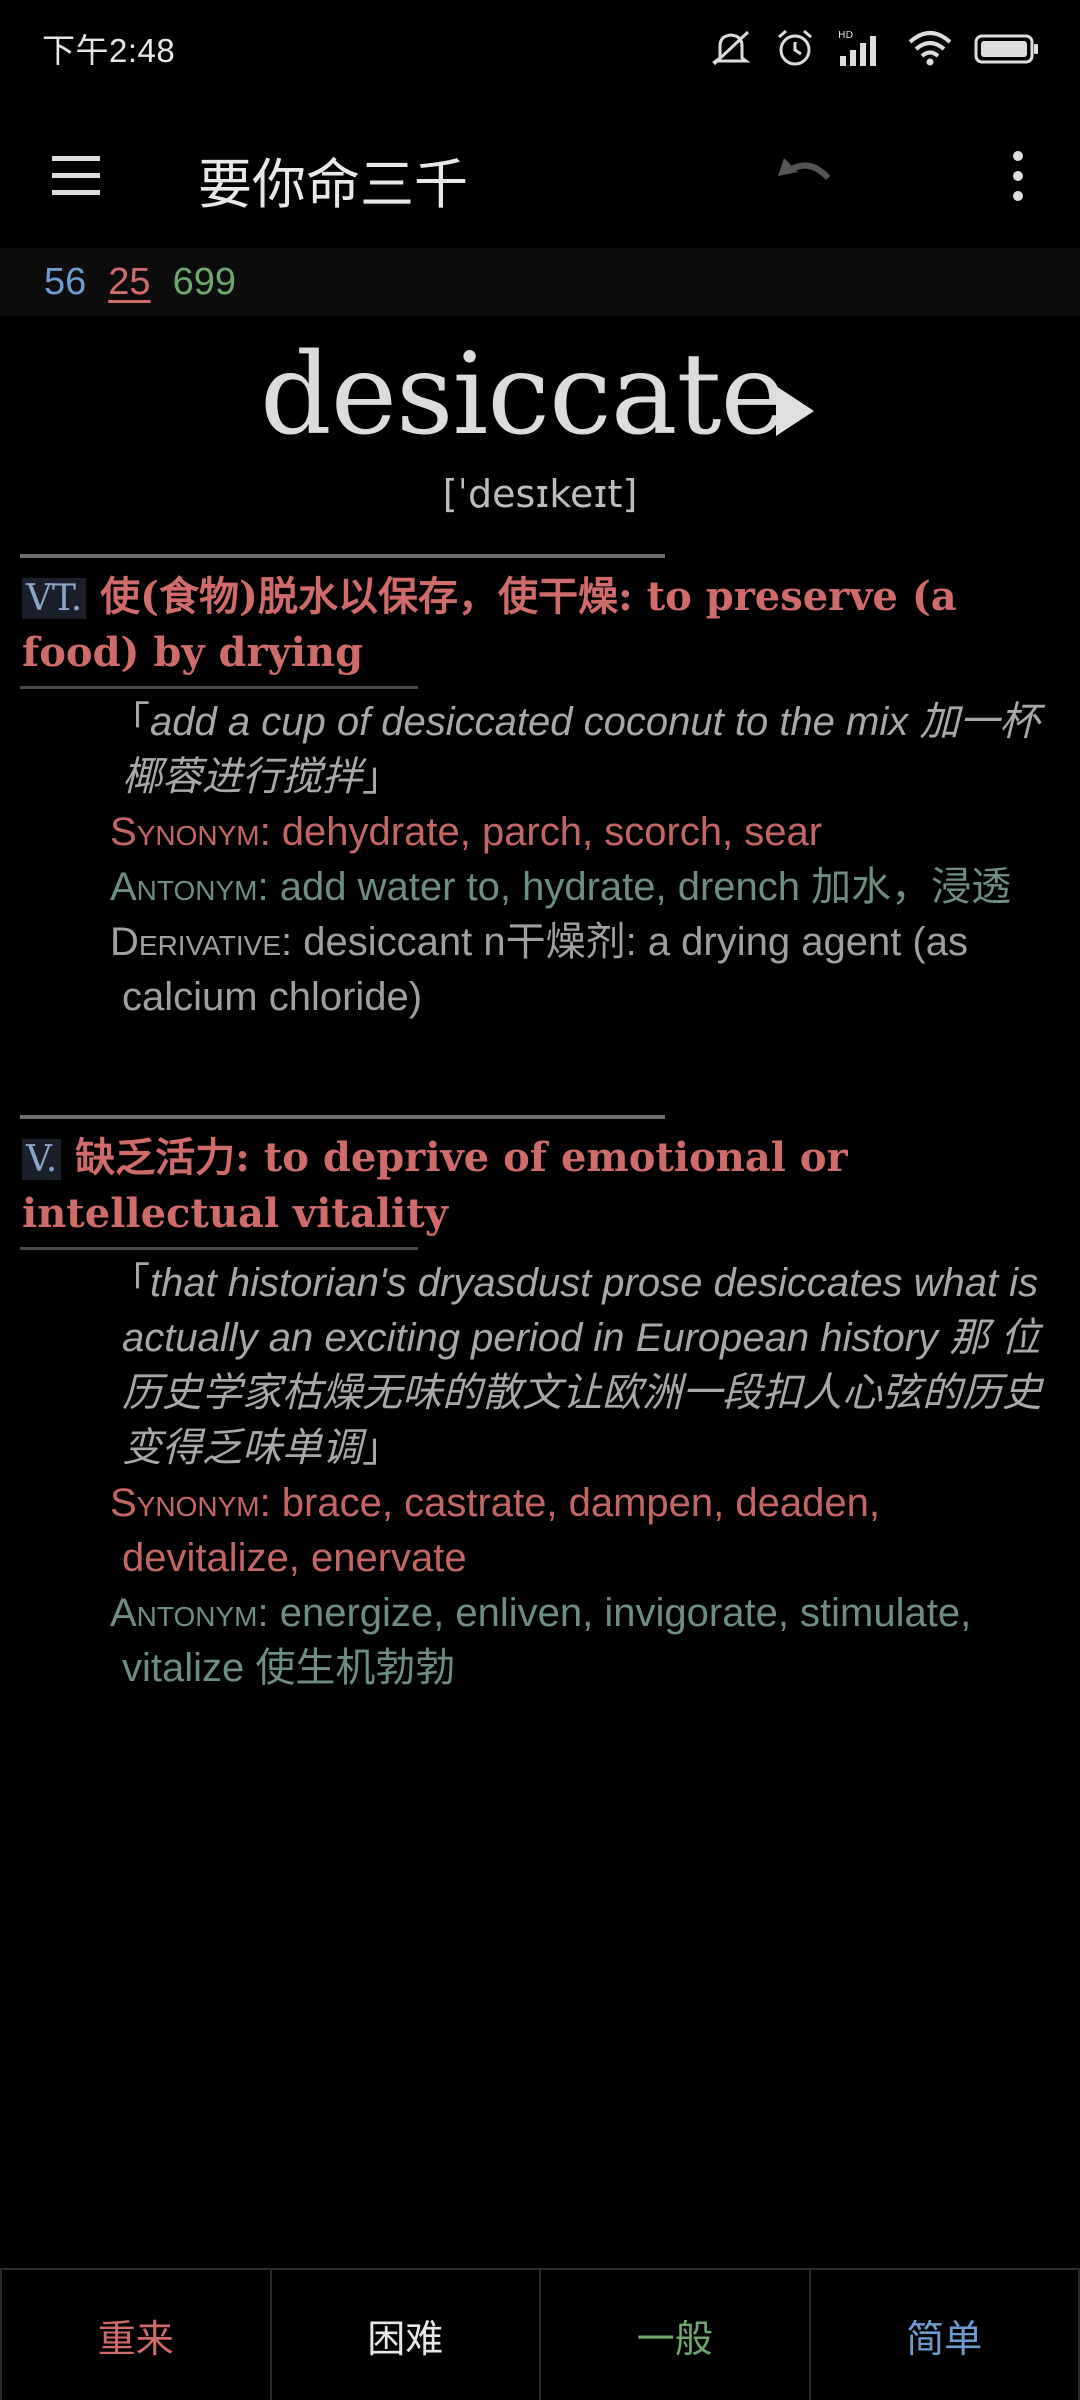  What do you see at coordinates (676, 2335) in the screenshot?
I see `good-button: 一般` at bounding box center [676, 2335].